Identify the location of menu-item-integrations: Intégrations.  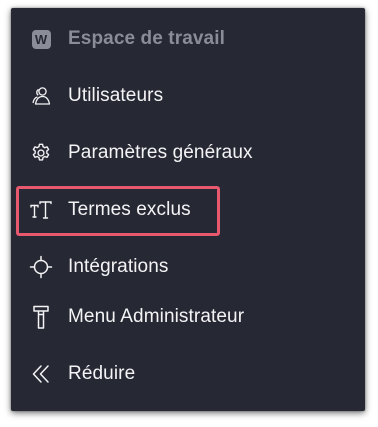
(188, 267).